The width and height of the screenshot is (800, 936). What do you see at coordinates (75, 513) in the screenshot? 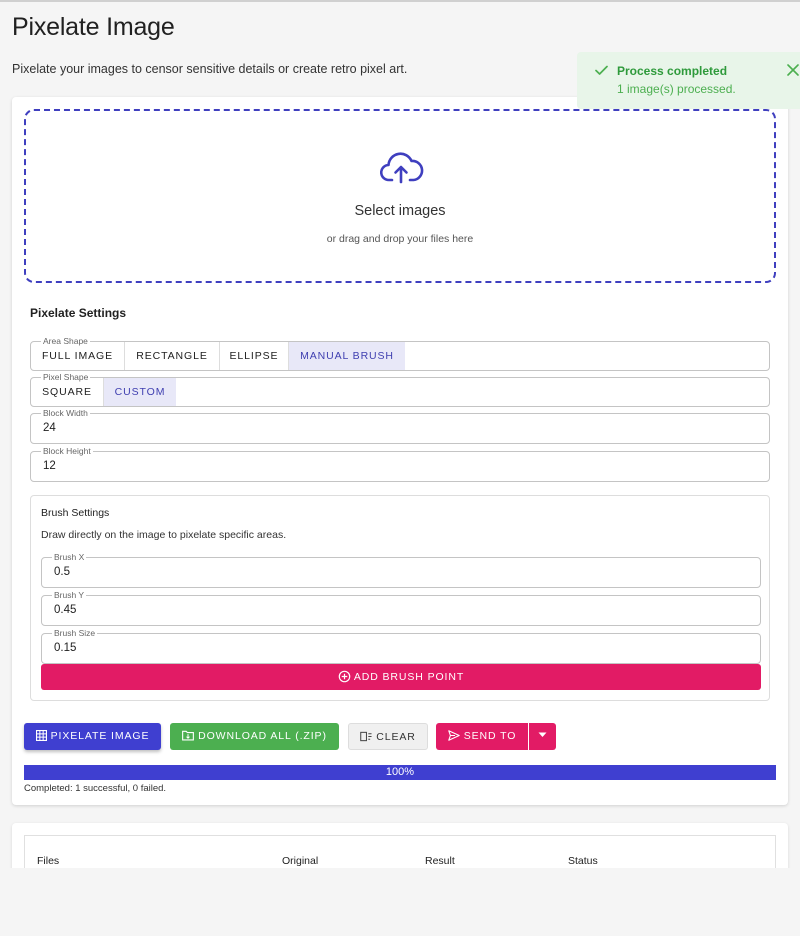
I see `brush-settings-title: Brush Settings` at bounding box center [75, 513].